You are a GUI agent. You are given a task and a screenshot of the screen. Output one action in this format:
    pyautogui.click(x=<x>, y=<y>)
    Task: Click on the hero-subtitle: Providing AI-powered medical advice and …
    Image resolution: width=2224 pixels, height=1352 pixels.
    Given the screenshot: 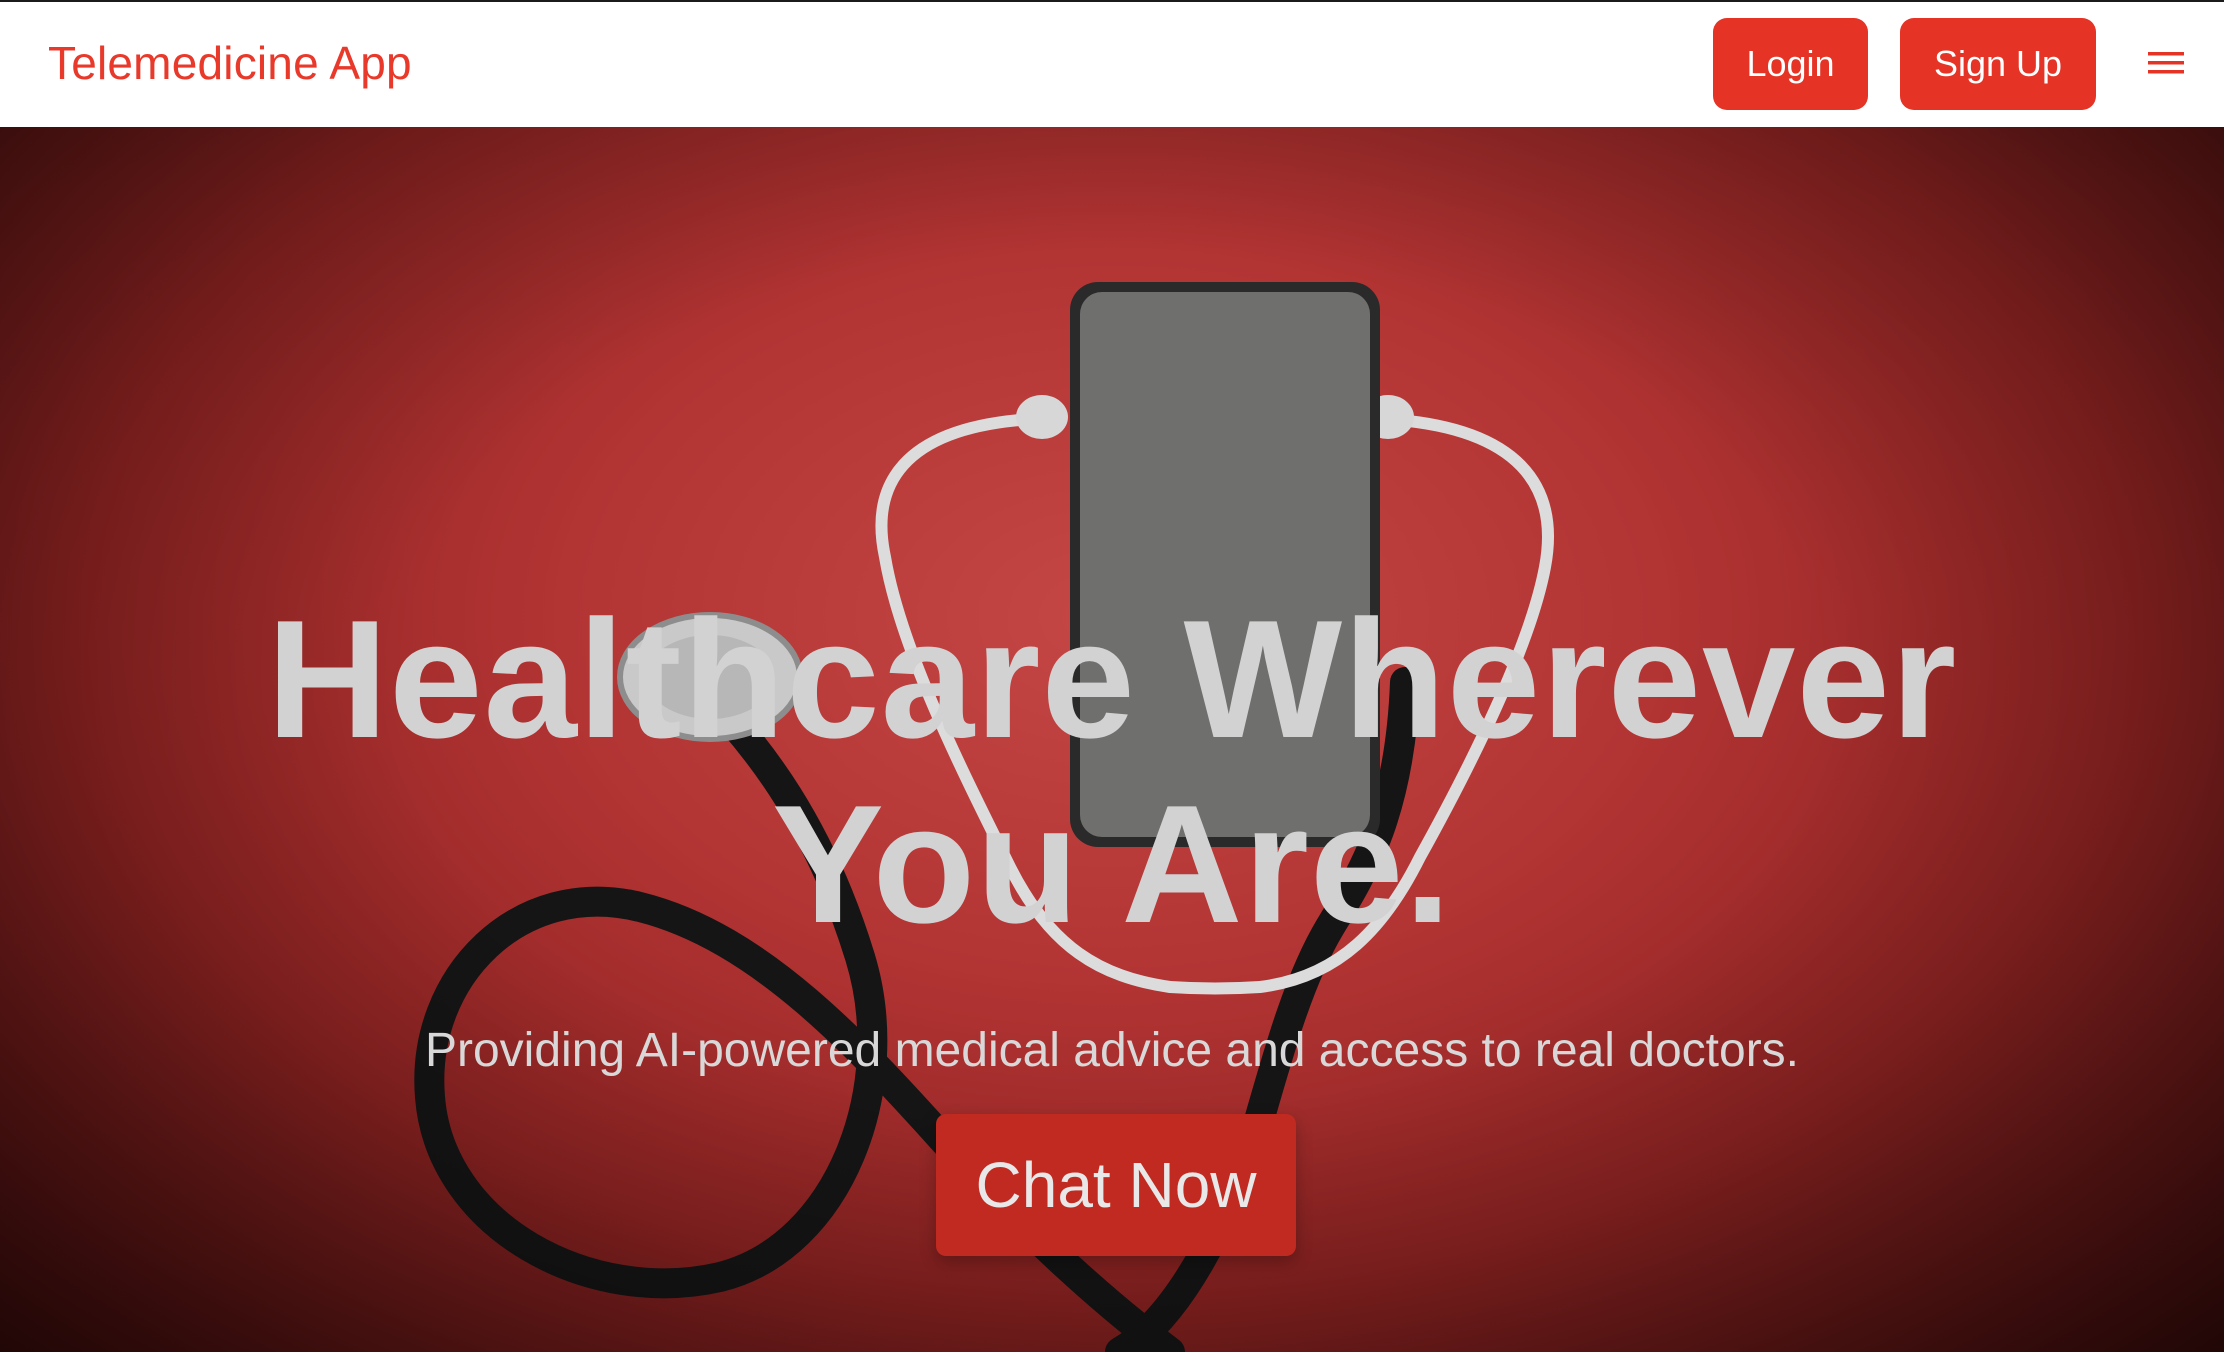 What is the action you would take?
    pyautogui.click(x=1112, y=1050)
    